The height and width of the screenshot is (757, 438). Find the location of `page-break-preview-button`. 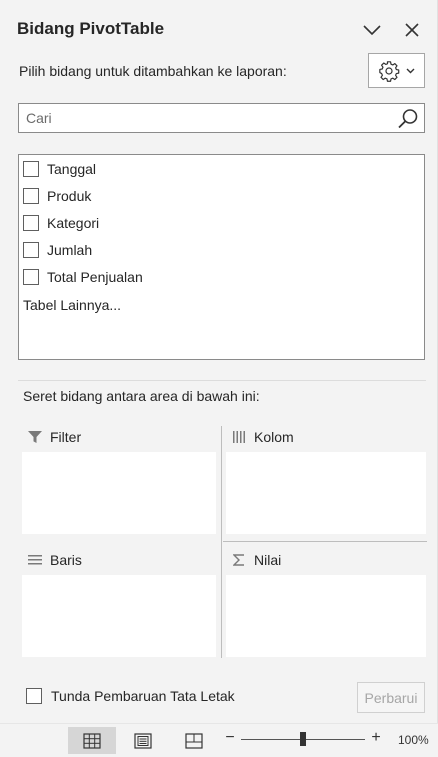

page-break-preview-button is located at coordinates (194, 740).